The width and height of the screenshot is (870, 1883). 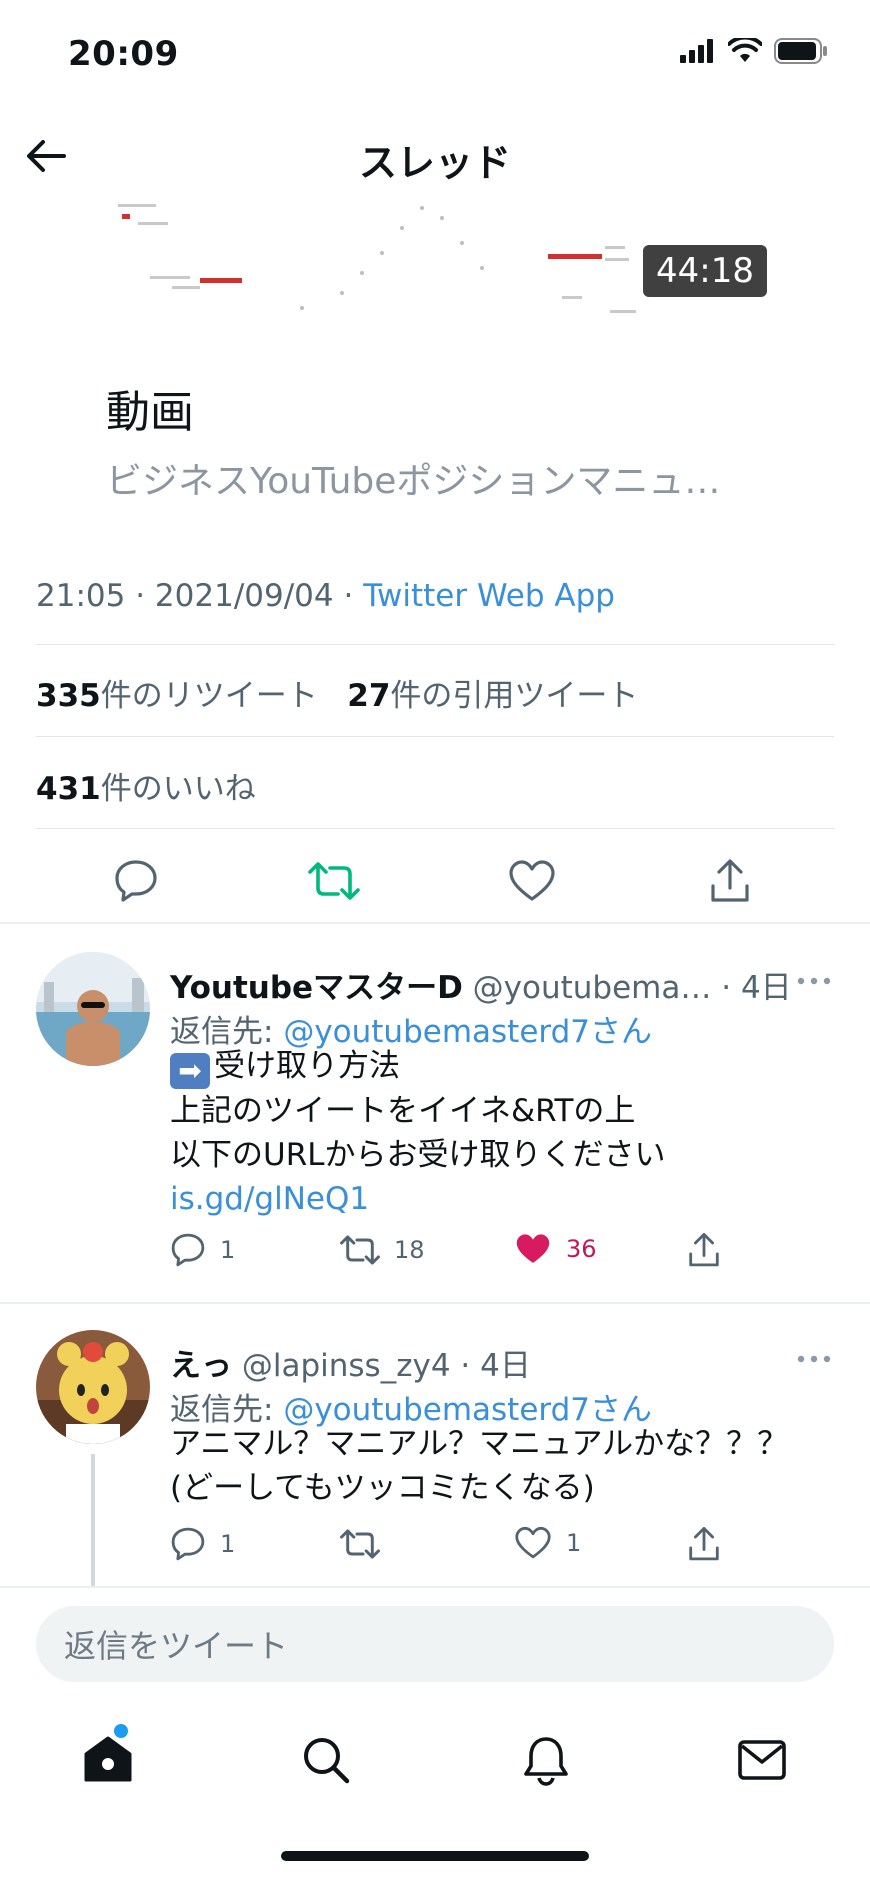 What do you see at coordinates (150, 408) in the screenshot?
I see `card-title: 動画` at bounding box center [150, 408].